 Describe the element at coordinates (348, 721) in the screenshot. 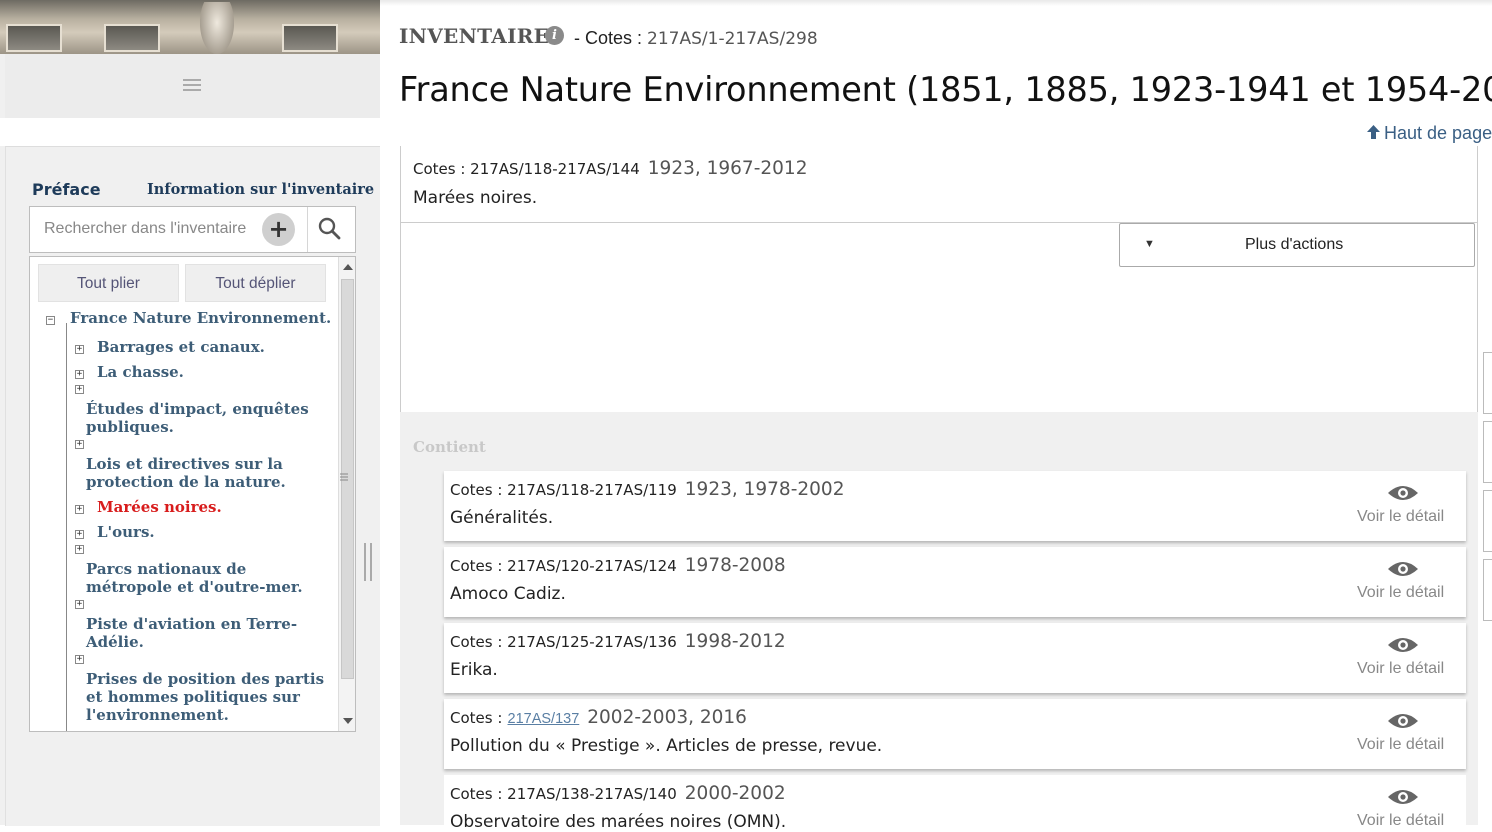

I see `scroll-down-arrow-icon` at that location.